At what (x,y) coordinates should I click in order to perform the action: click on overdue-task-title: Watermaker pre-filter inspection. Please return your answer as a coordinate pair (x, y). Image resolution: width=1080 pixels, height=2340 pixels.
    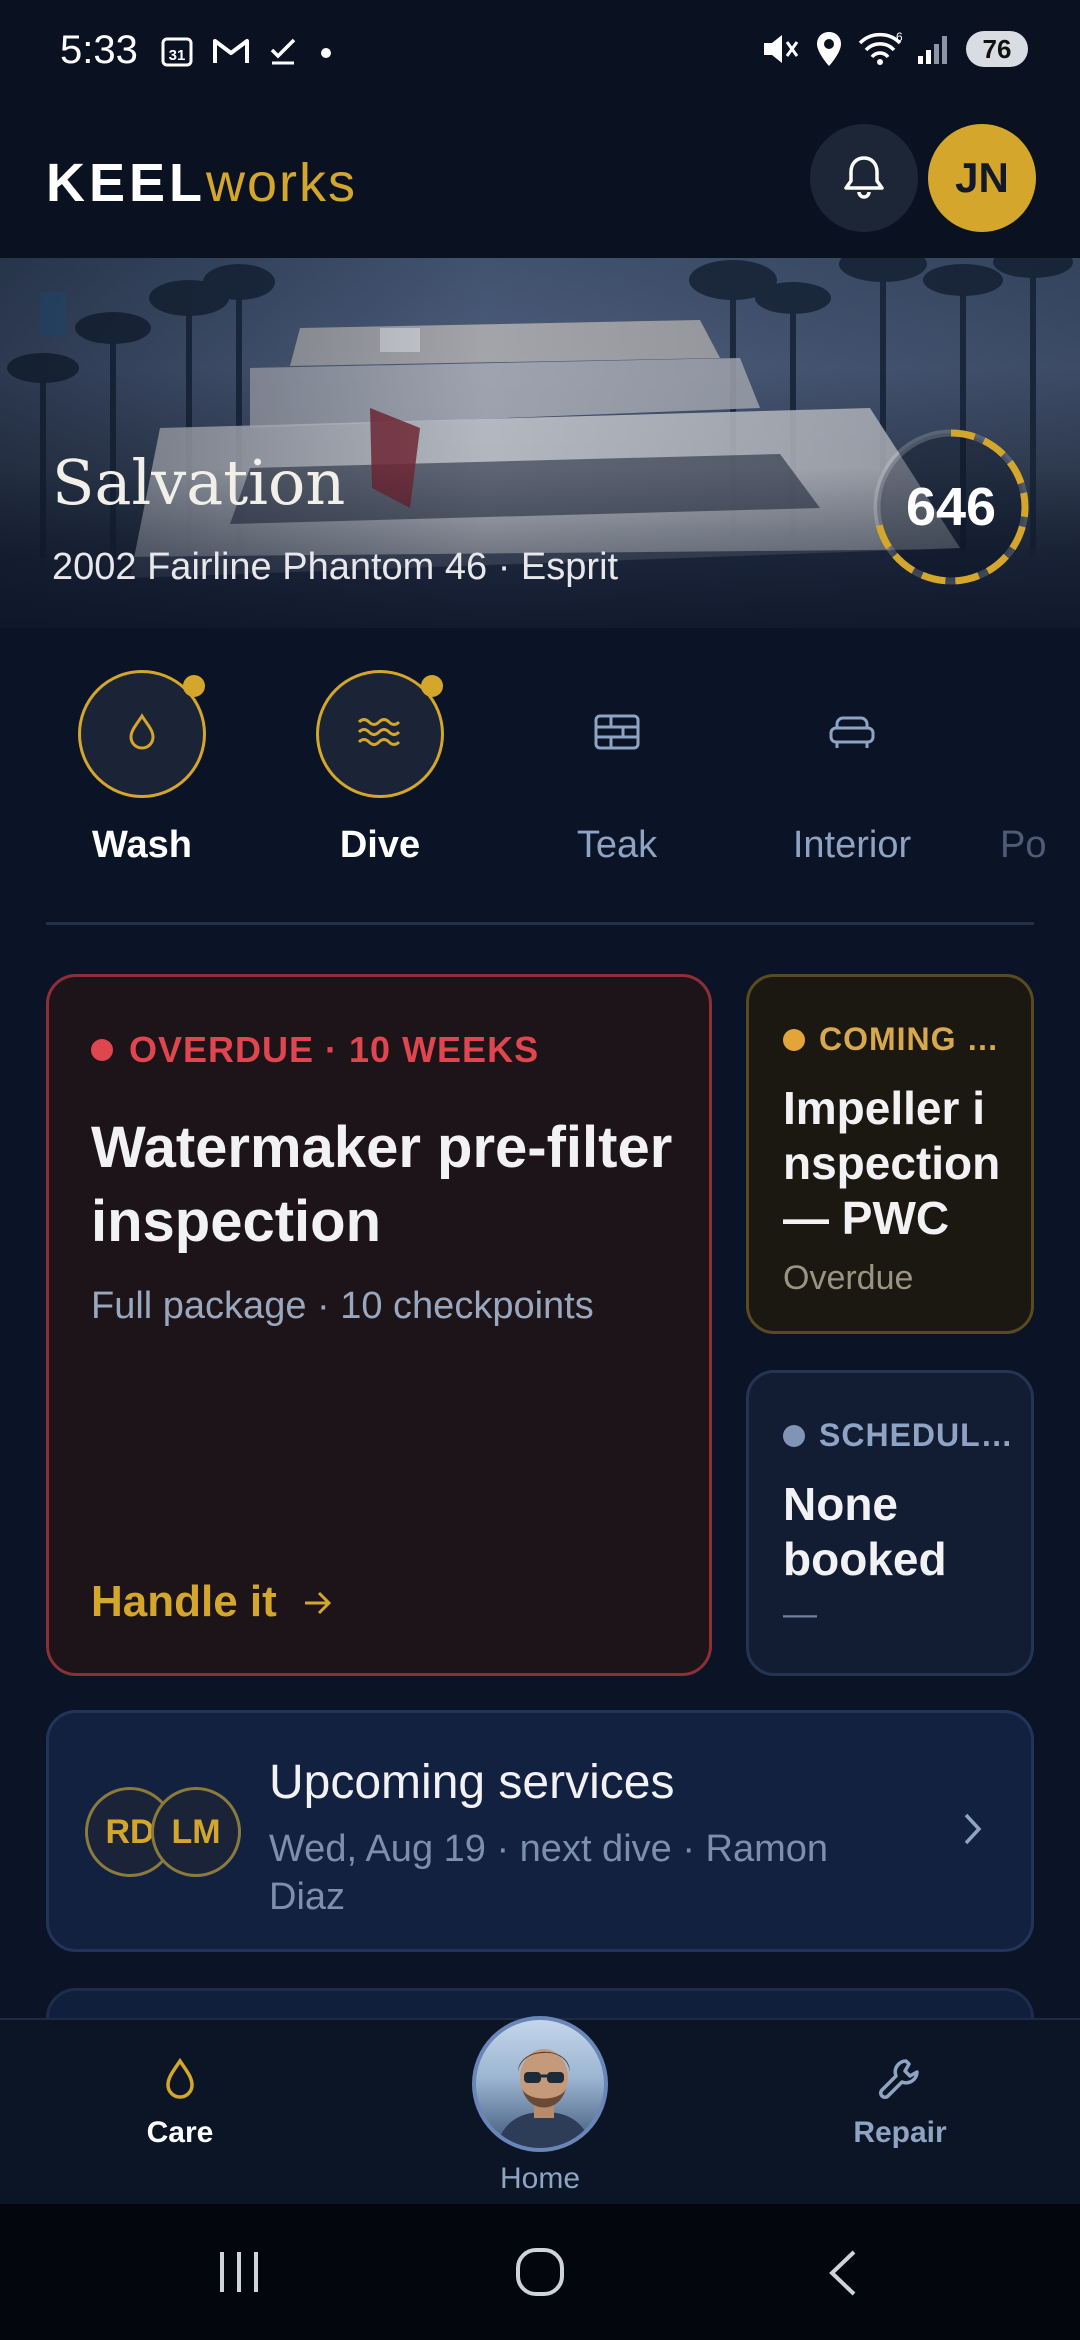
    Looking at the image, I should click on (382, 1184).